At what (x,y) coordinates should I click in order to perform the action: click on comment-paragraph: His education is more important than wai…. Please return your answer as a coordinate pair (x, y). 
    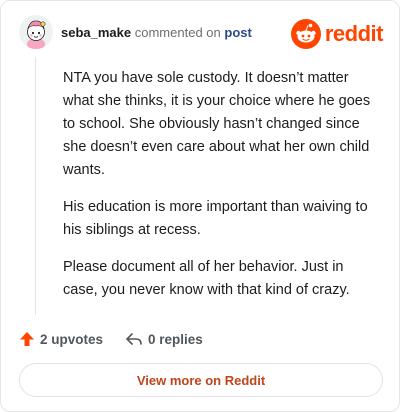
    Looking at the image, I should click on (215, 218).